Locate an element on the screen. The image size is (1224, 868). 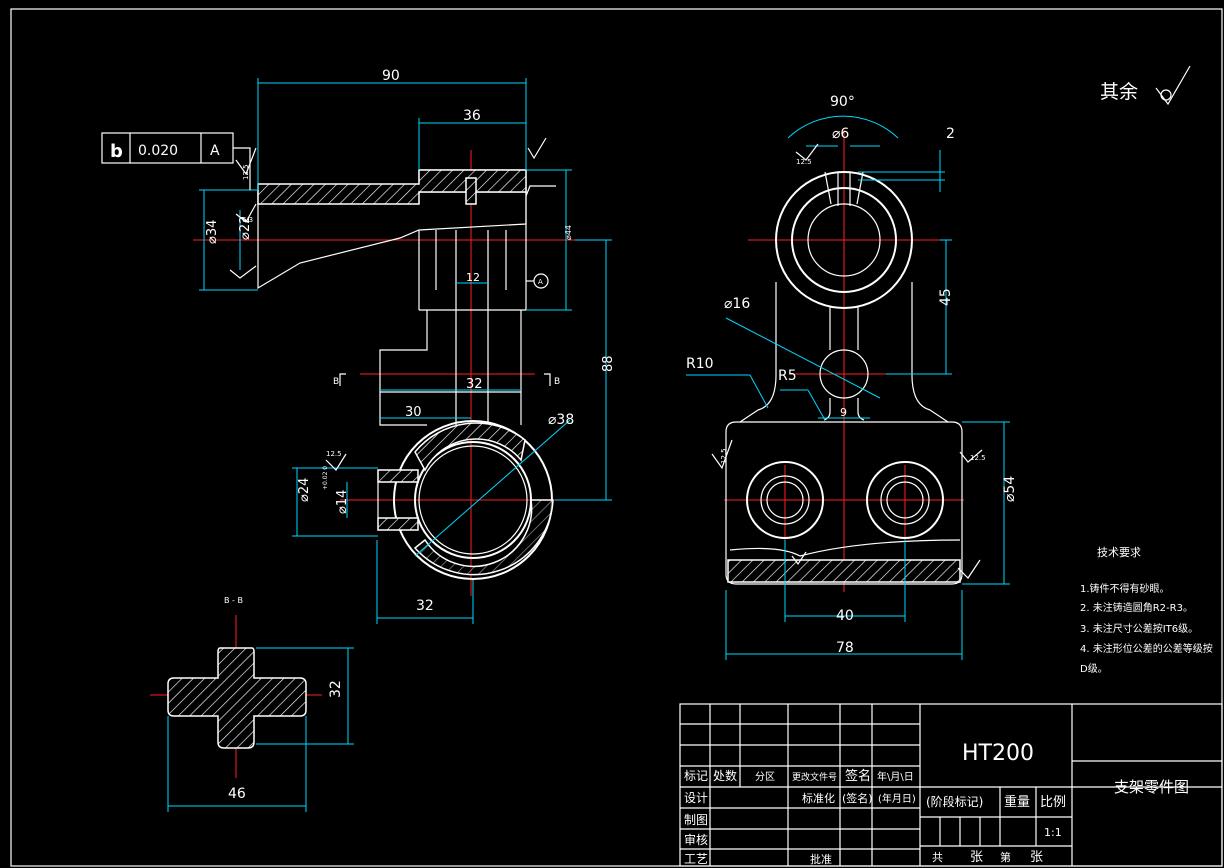
section-view: B - B 32 46 is located at coordinates (252, 704).